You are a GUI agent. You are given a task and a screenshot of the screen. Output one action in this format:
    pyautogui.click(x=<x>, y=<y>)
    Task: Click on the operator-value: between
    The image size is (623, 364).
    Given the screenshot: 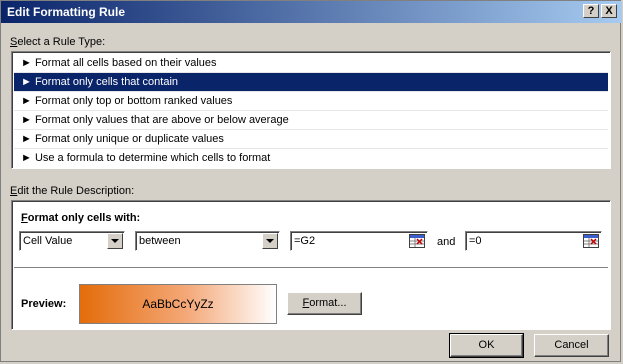 What is the action you would take?
    pyautogui.click(x=160, y=241)
    